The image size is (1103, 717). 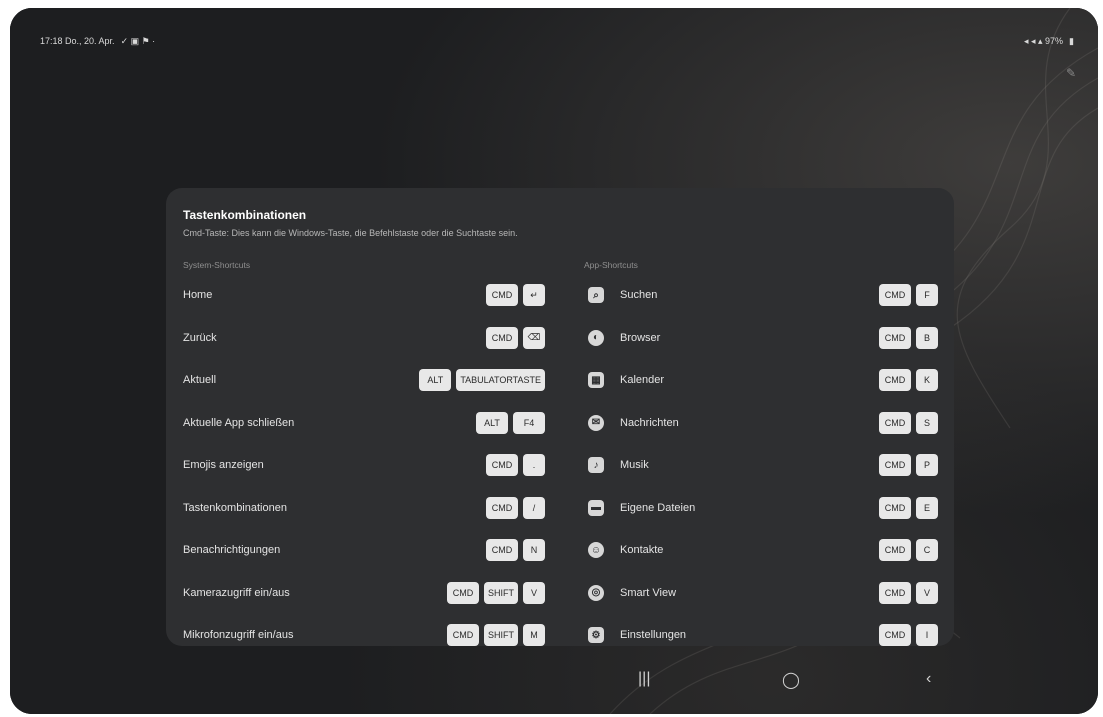 What do you see at coordinates (138, 40) in the screenshot?
I see `notification-icons: ✓ ▣ ⚑ ·` at bounding box center [138, 40].